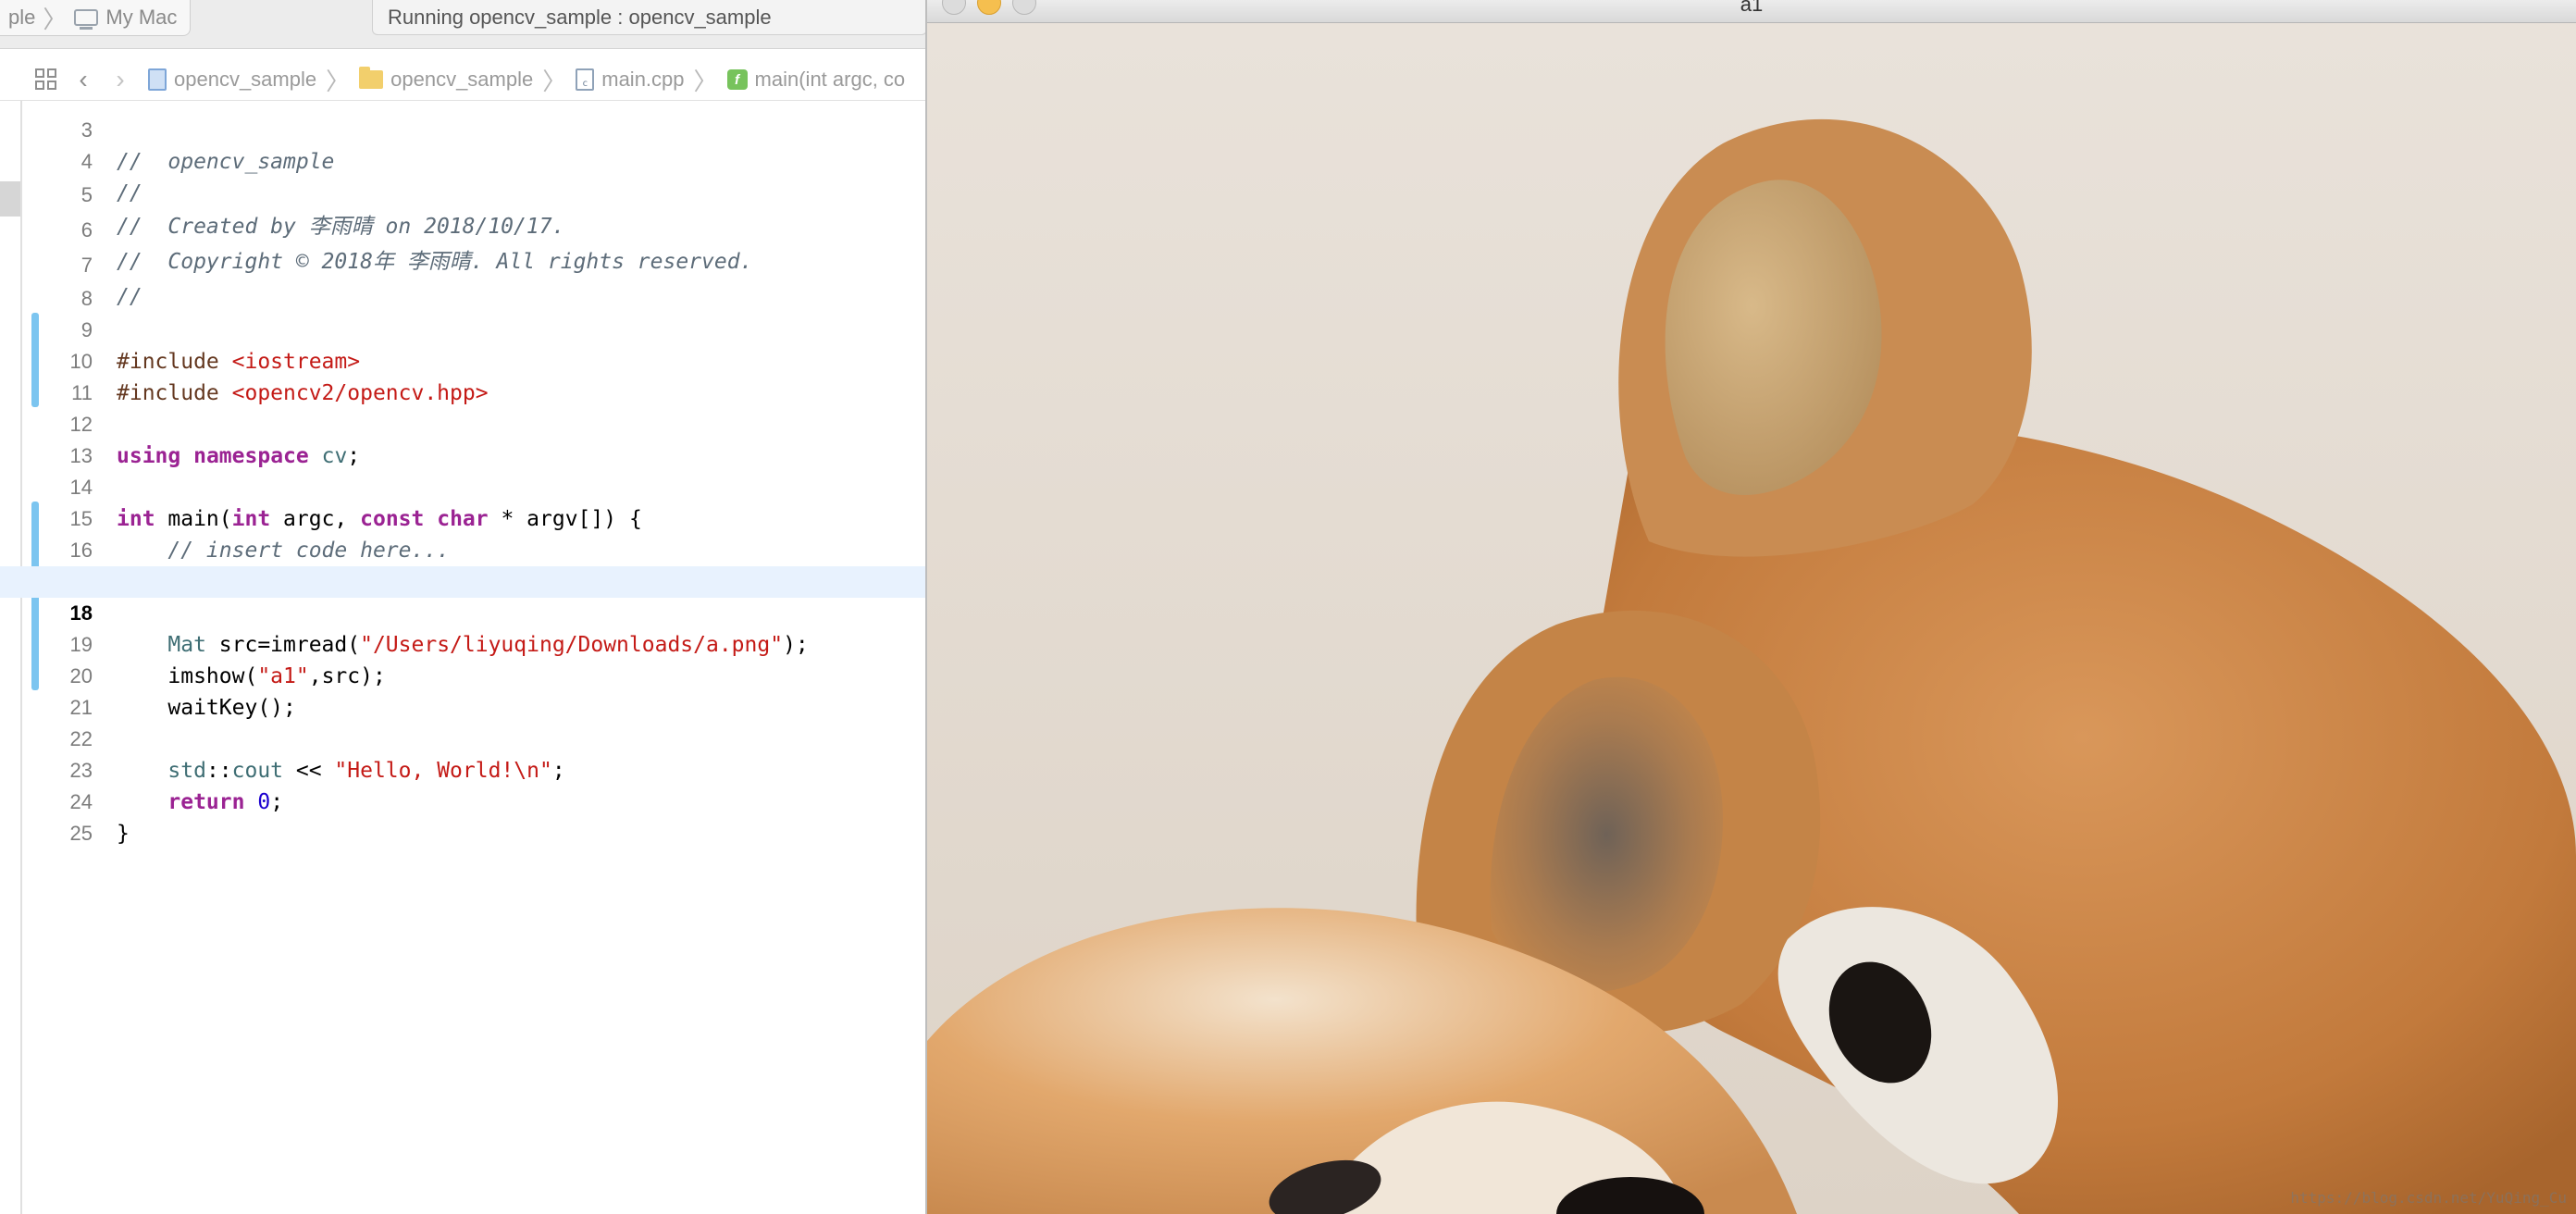  Describe the element at coordinates (2428, 1198) in the screenshot. I see `watermark-text: https://blog.csdn.net/YuQing_Cu` at that location.